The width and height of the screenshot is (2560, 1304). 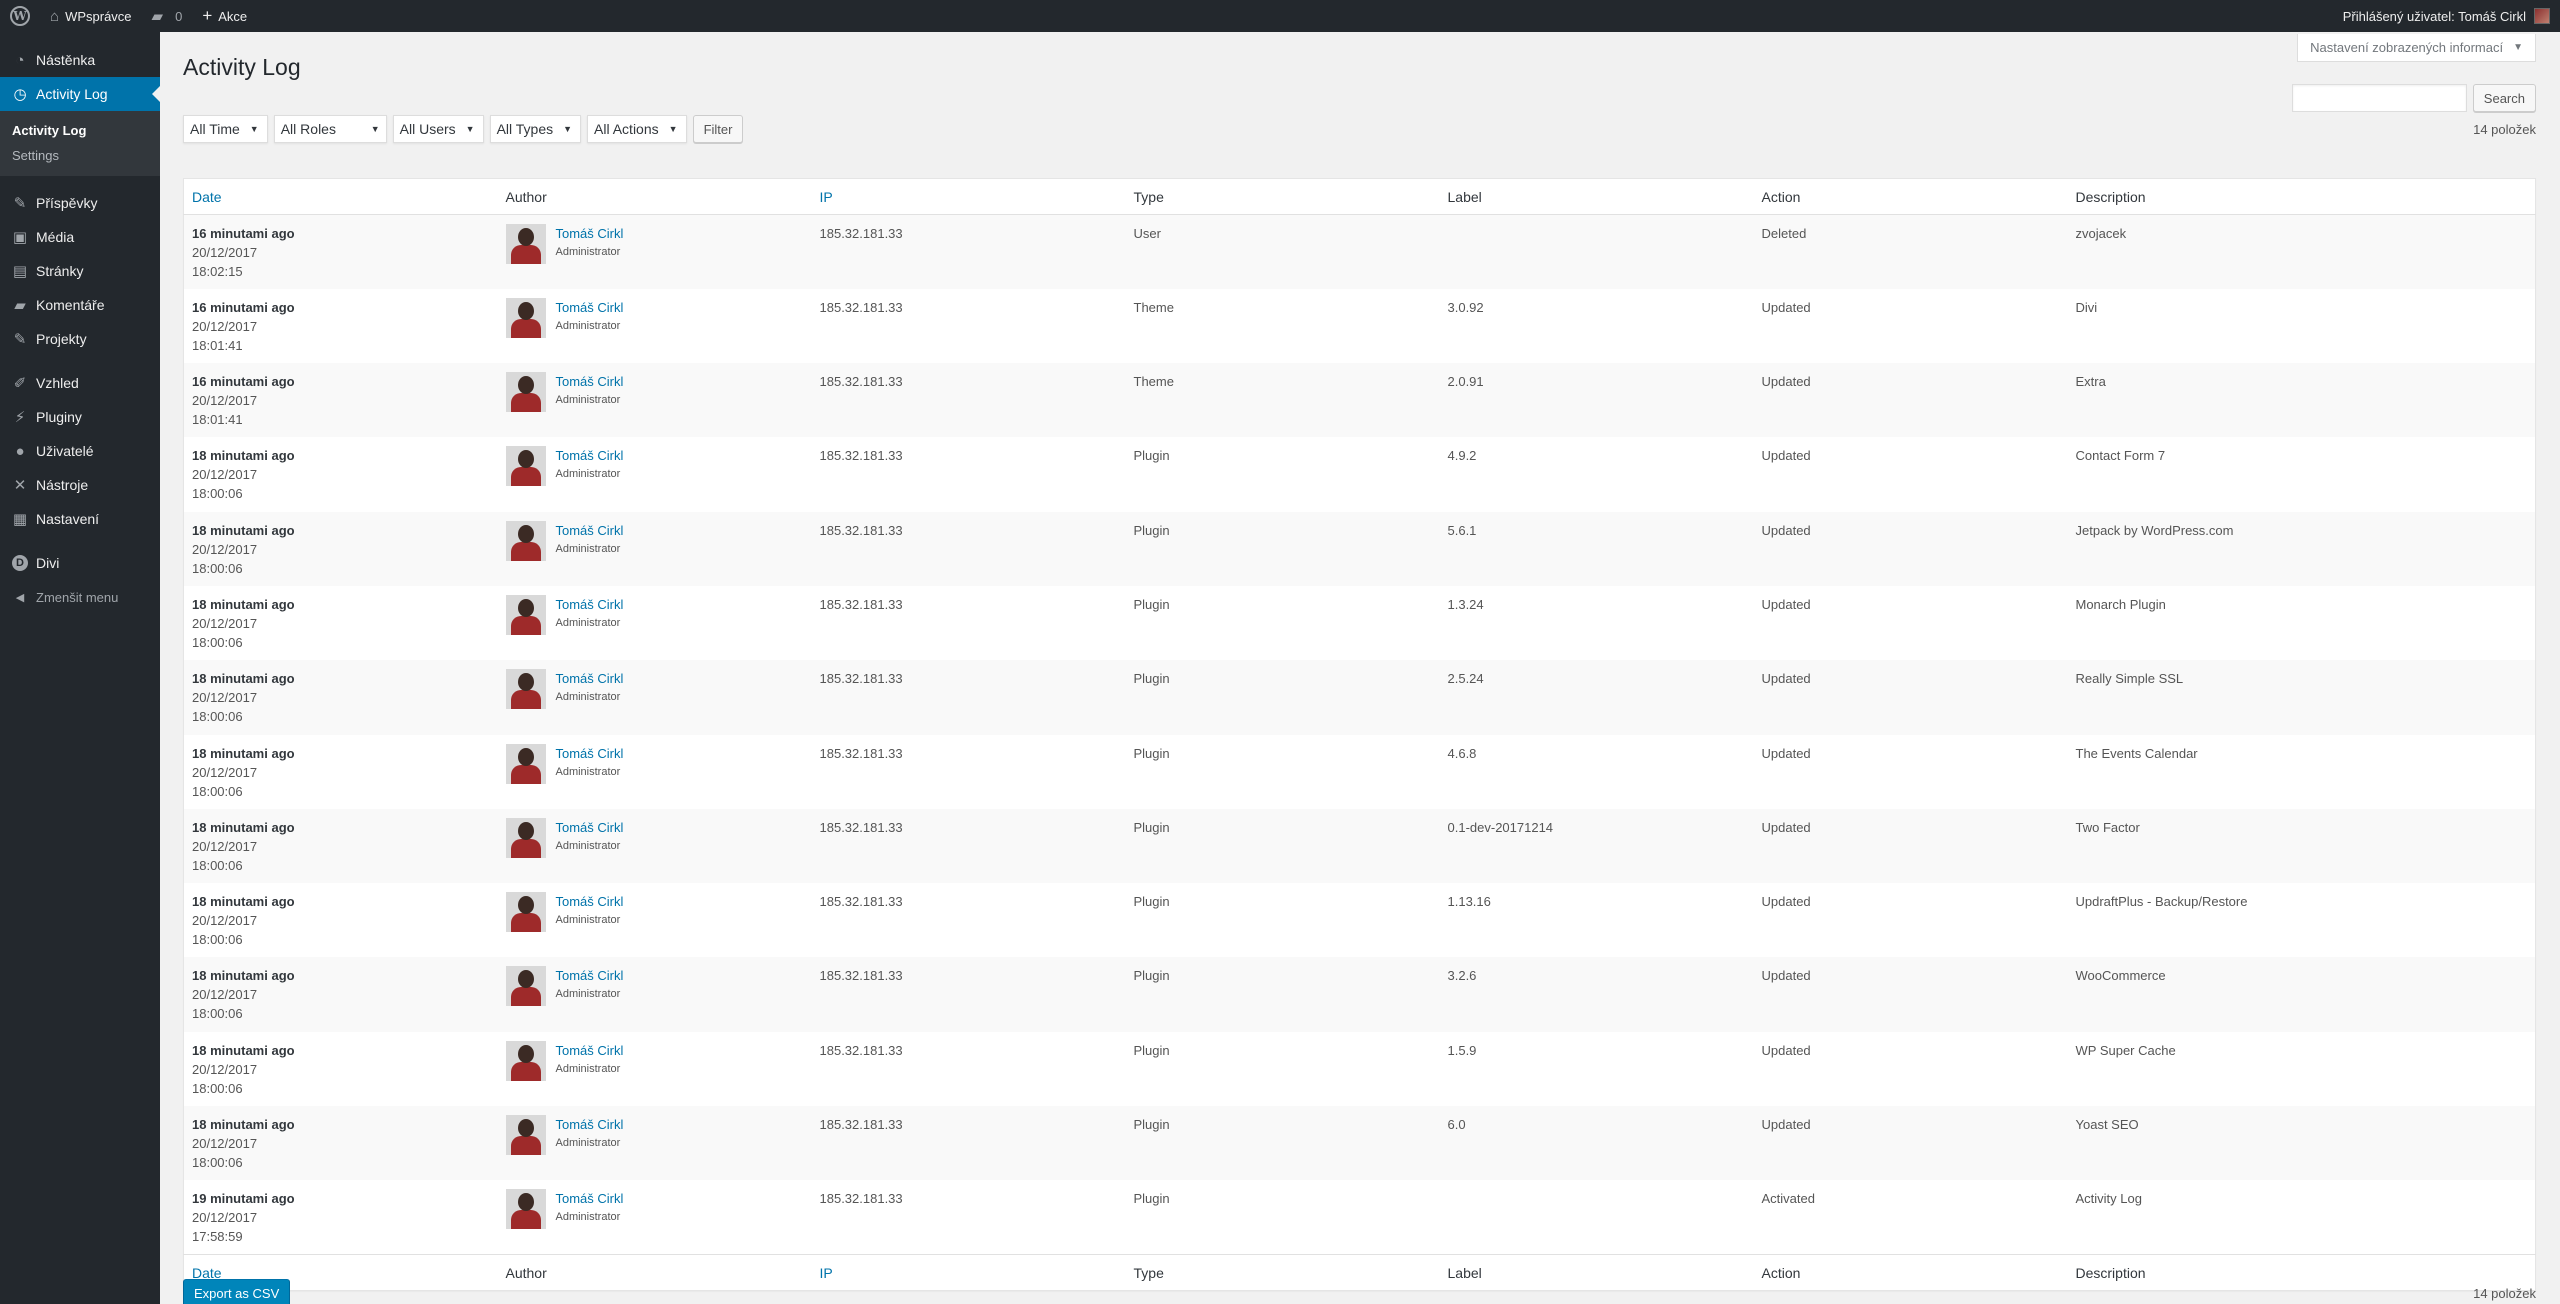 I want to click on wordpress-icon: W, so click(x=20, y=16).